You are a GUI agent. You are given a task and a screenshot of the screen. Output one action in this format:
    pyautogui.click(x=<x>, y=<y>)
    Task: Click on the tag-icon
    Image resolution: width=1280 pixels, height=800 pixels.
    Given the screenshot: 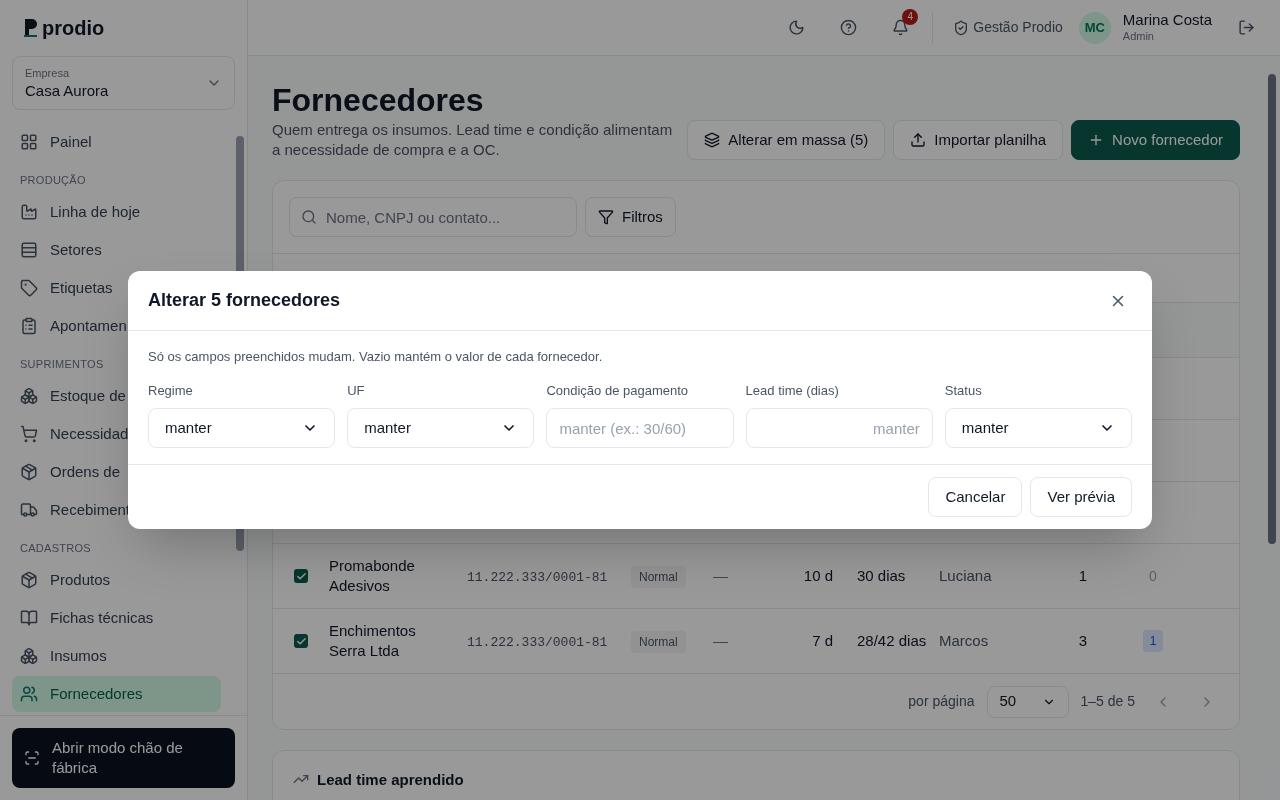 What is the action you would take?
    pyautogui.click(x=29, y=288)
    